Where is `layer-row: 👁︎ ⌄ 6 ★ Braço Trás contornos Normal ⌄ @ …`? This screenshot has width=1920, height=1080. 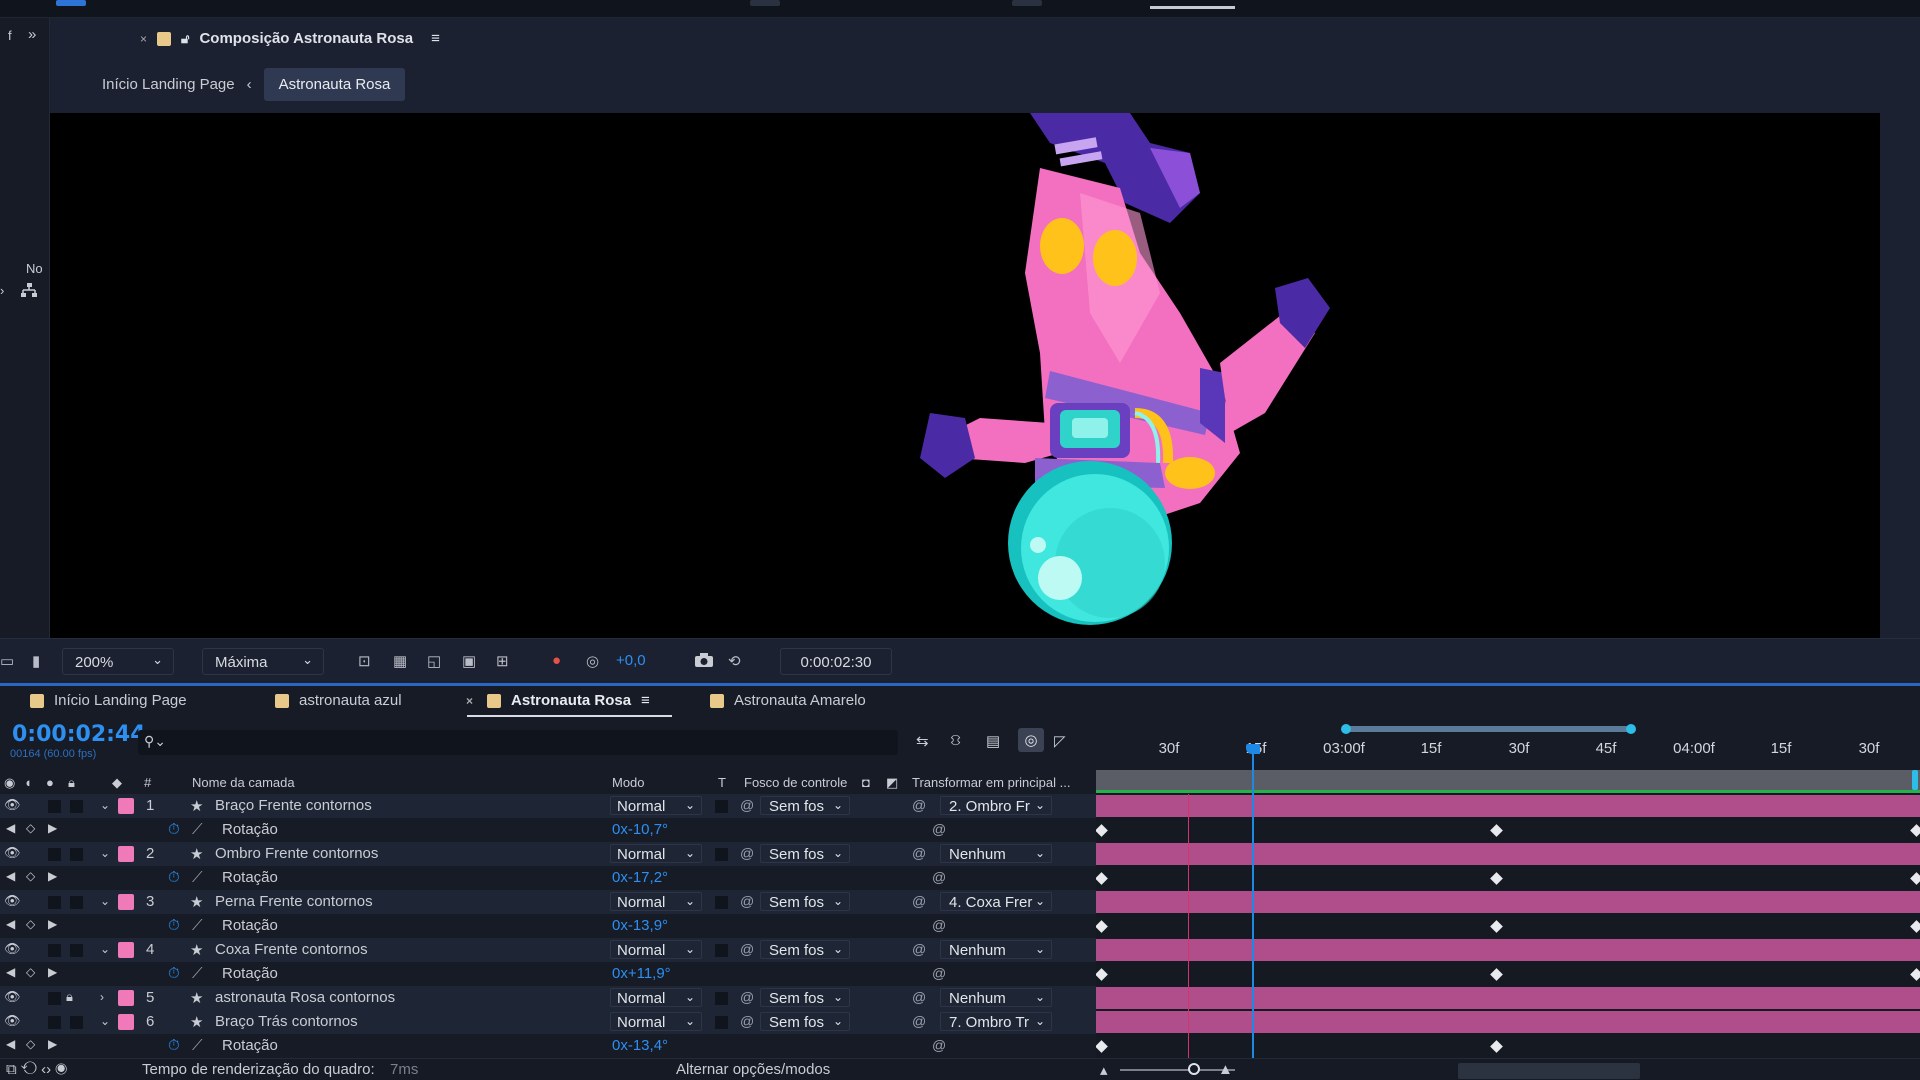 layer-row: 👁︎ ⌄ 6 ★ Braço Trás contornos Normal ⌄ @ … is located at coordinates (548, 1022).